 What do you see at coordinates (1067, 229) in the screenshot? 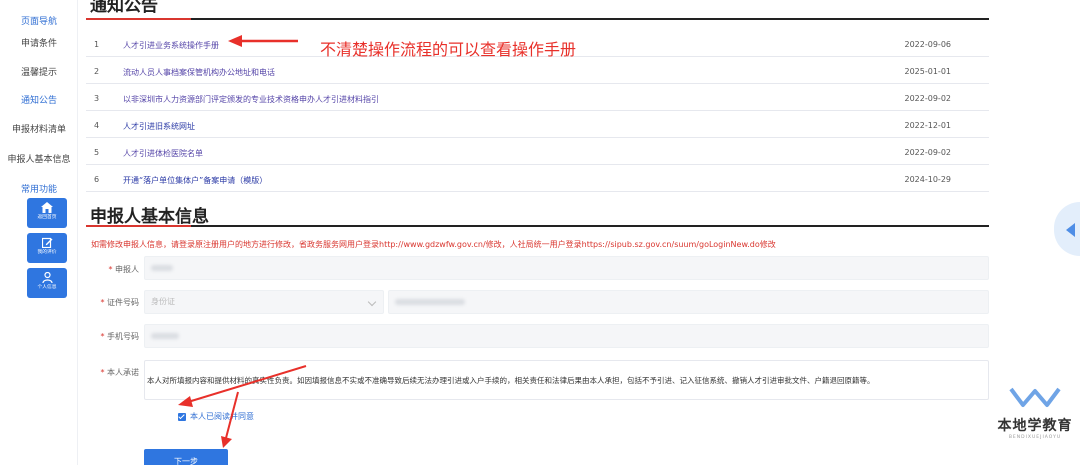
I see `collapse-panel-tab` at bounding box center [1067, 229].